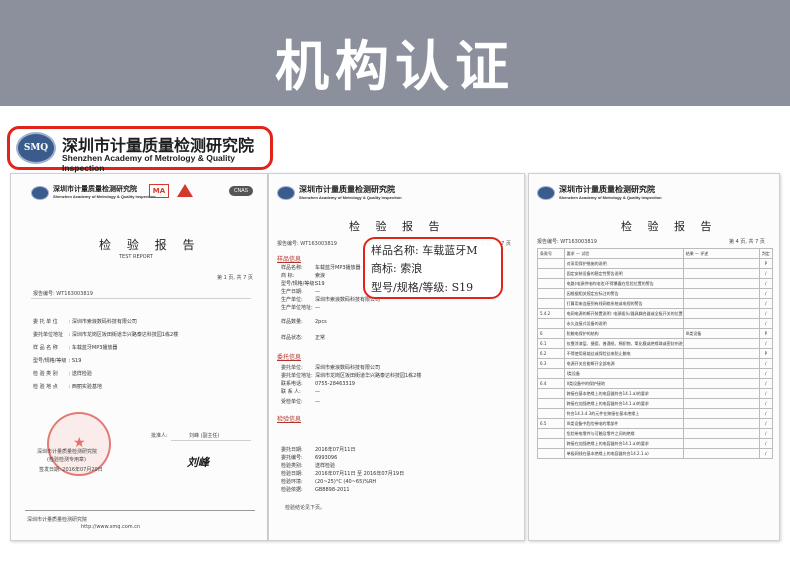  I want to click on table-row: 6.3 电源开关应能断开全部电源 /, so click(655, 363).